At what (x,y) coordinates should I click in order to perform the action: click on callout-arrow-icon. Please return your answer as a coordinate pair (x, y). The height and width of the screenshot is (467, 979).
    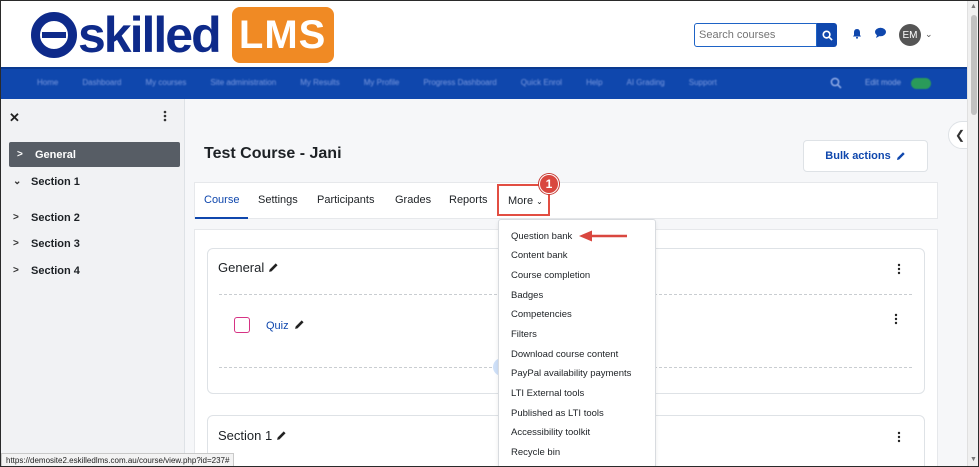
    Looking at the image, I should click on (603, 236).